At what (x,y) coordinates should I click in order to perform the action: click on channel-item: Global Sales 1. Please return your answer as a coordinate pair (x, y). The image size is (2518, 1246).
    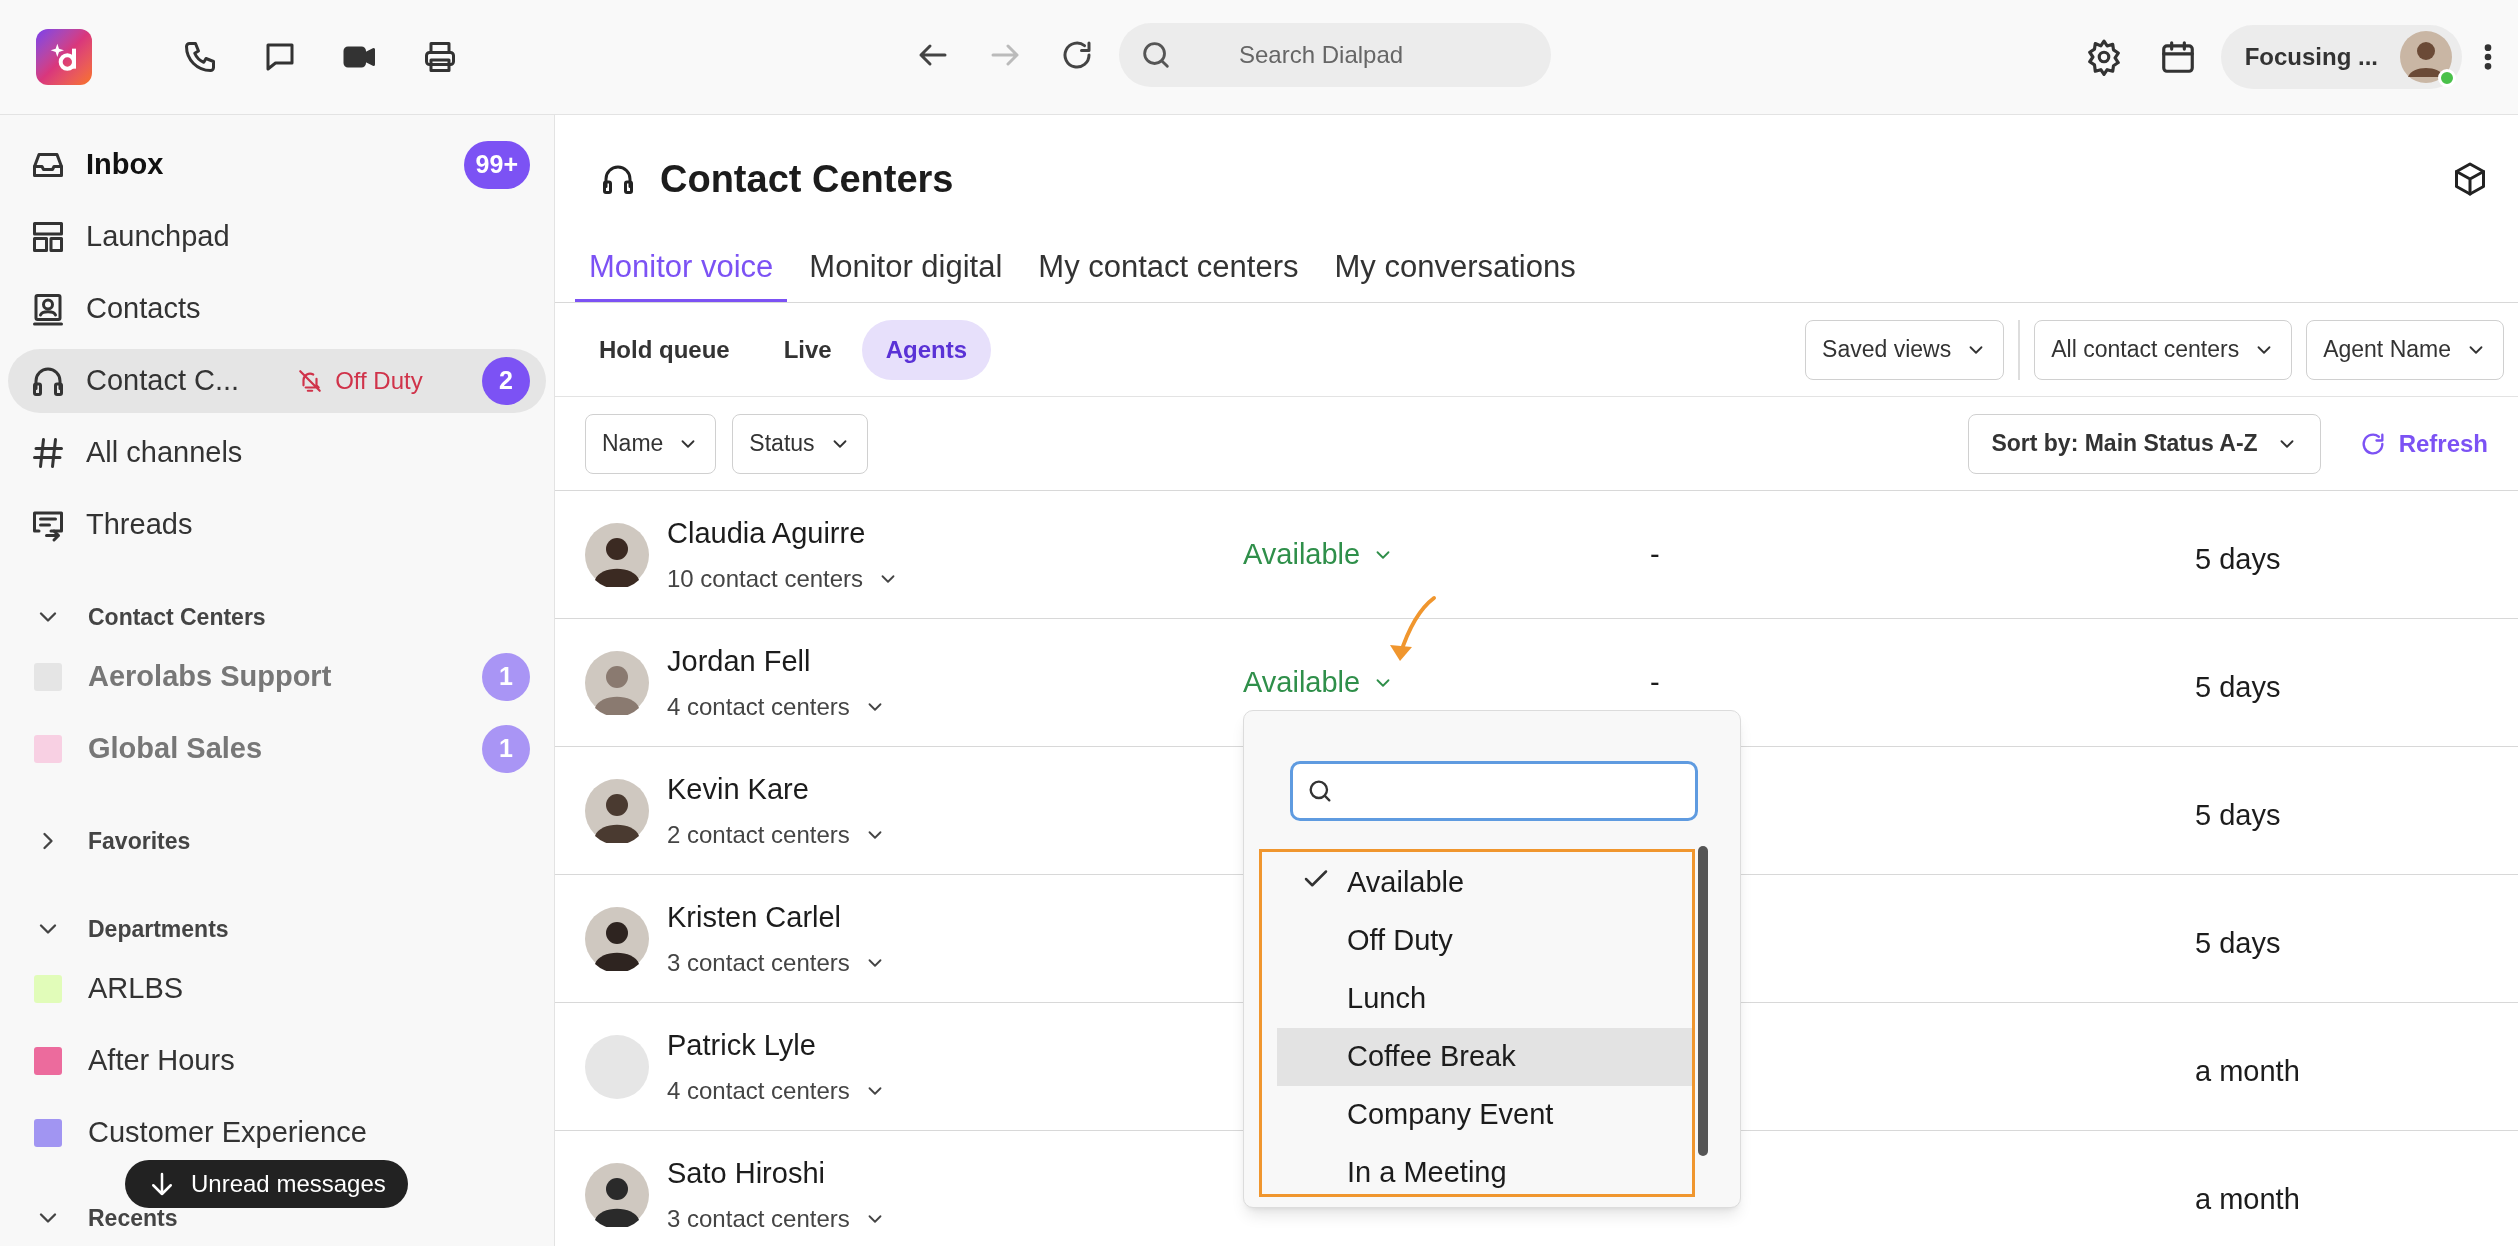
    Looking at the image, I should click on (277, 749).